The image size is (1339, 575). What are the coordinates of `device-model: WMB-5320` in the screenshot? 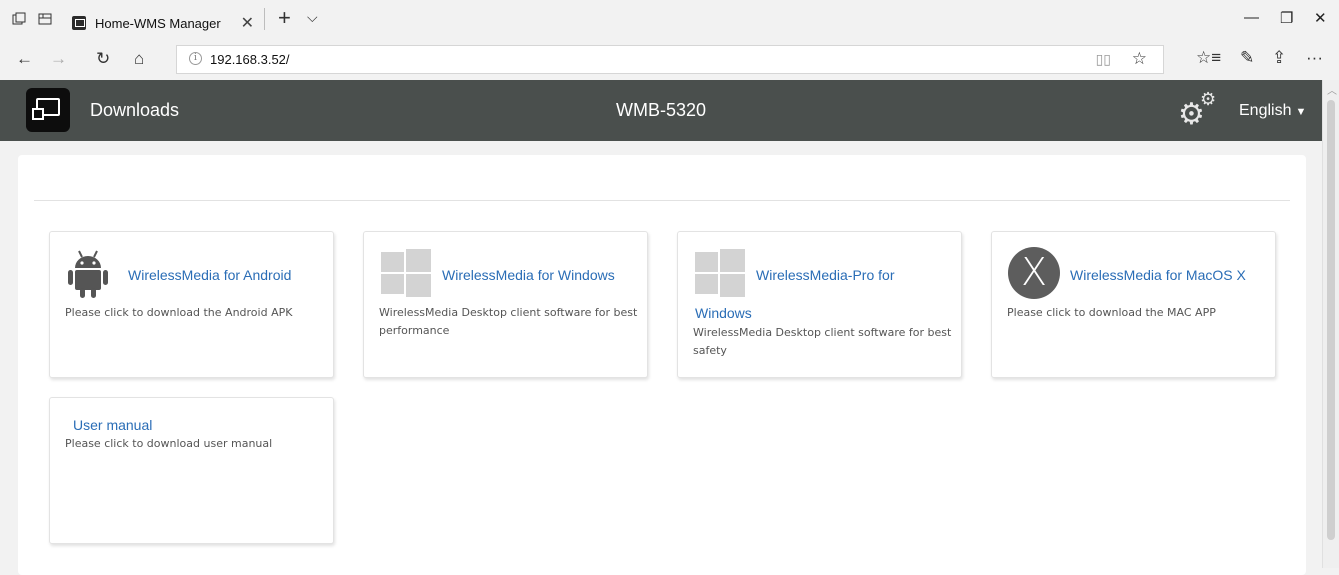 It's located at (661, 110).